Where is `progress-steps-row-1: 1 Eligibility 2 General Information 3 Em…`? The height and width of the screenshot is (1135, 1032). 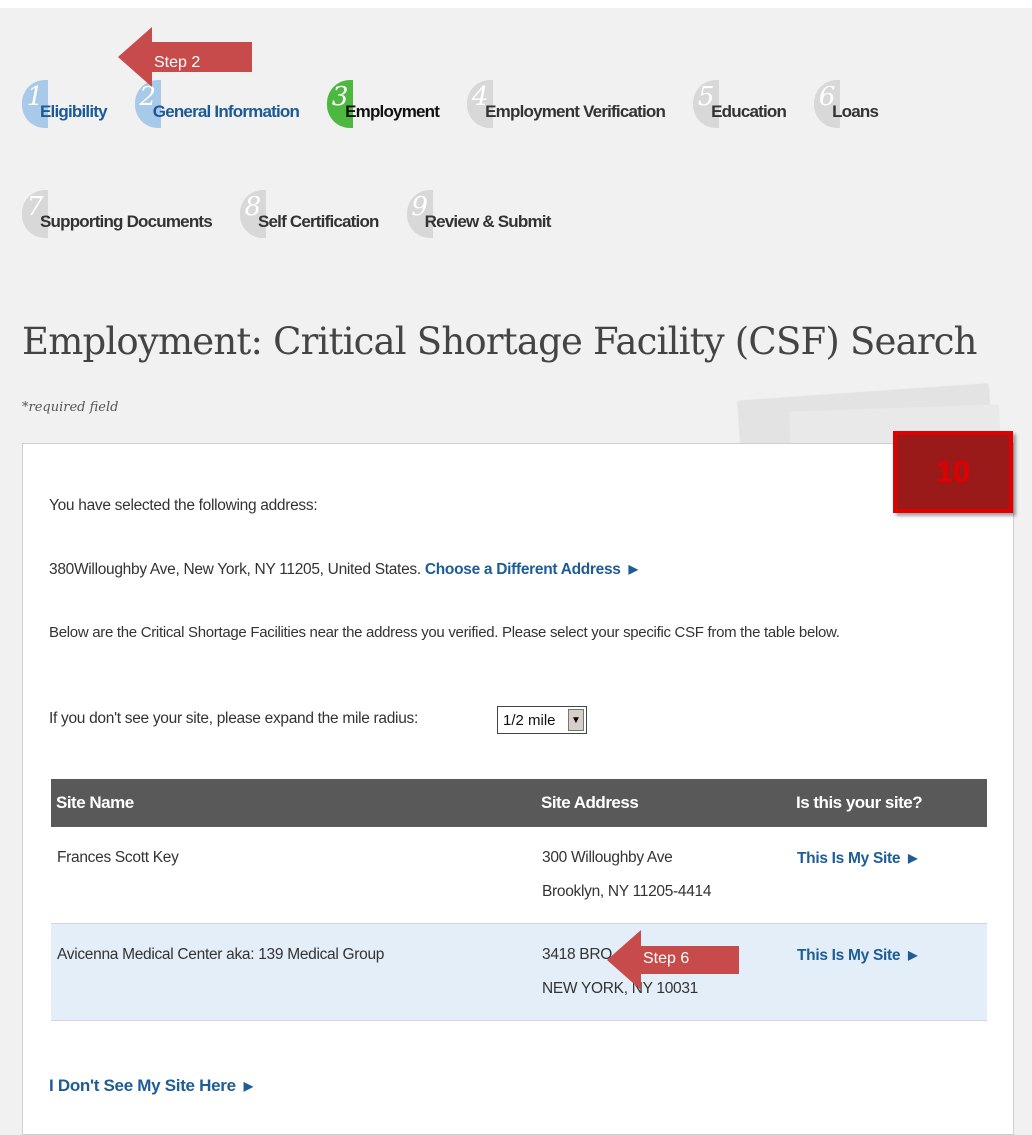 progress-steps-row-1: 1 Eligibility 2 General Information 3 Em… is located at coordinates (464, 104).